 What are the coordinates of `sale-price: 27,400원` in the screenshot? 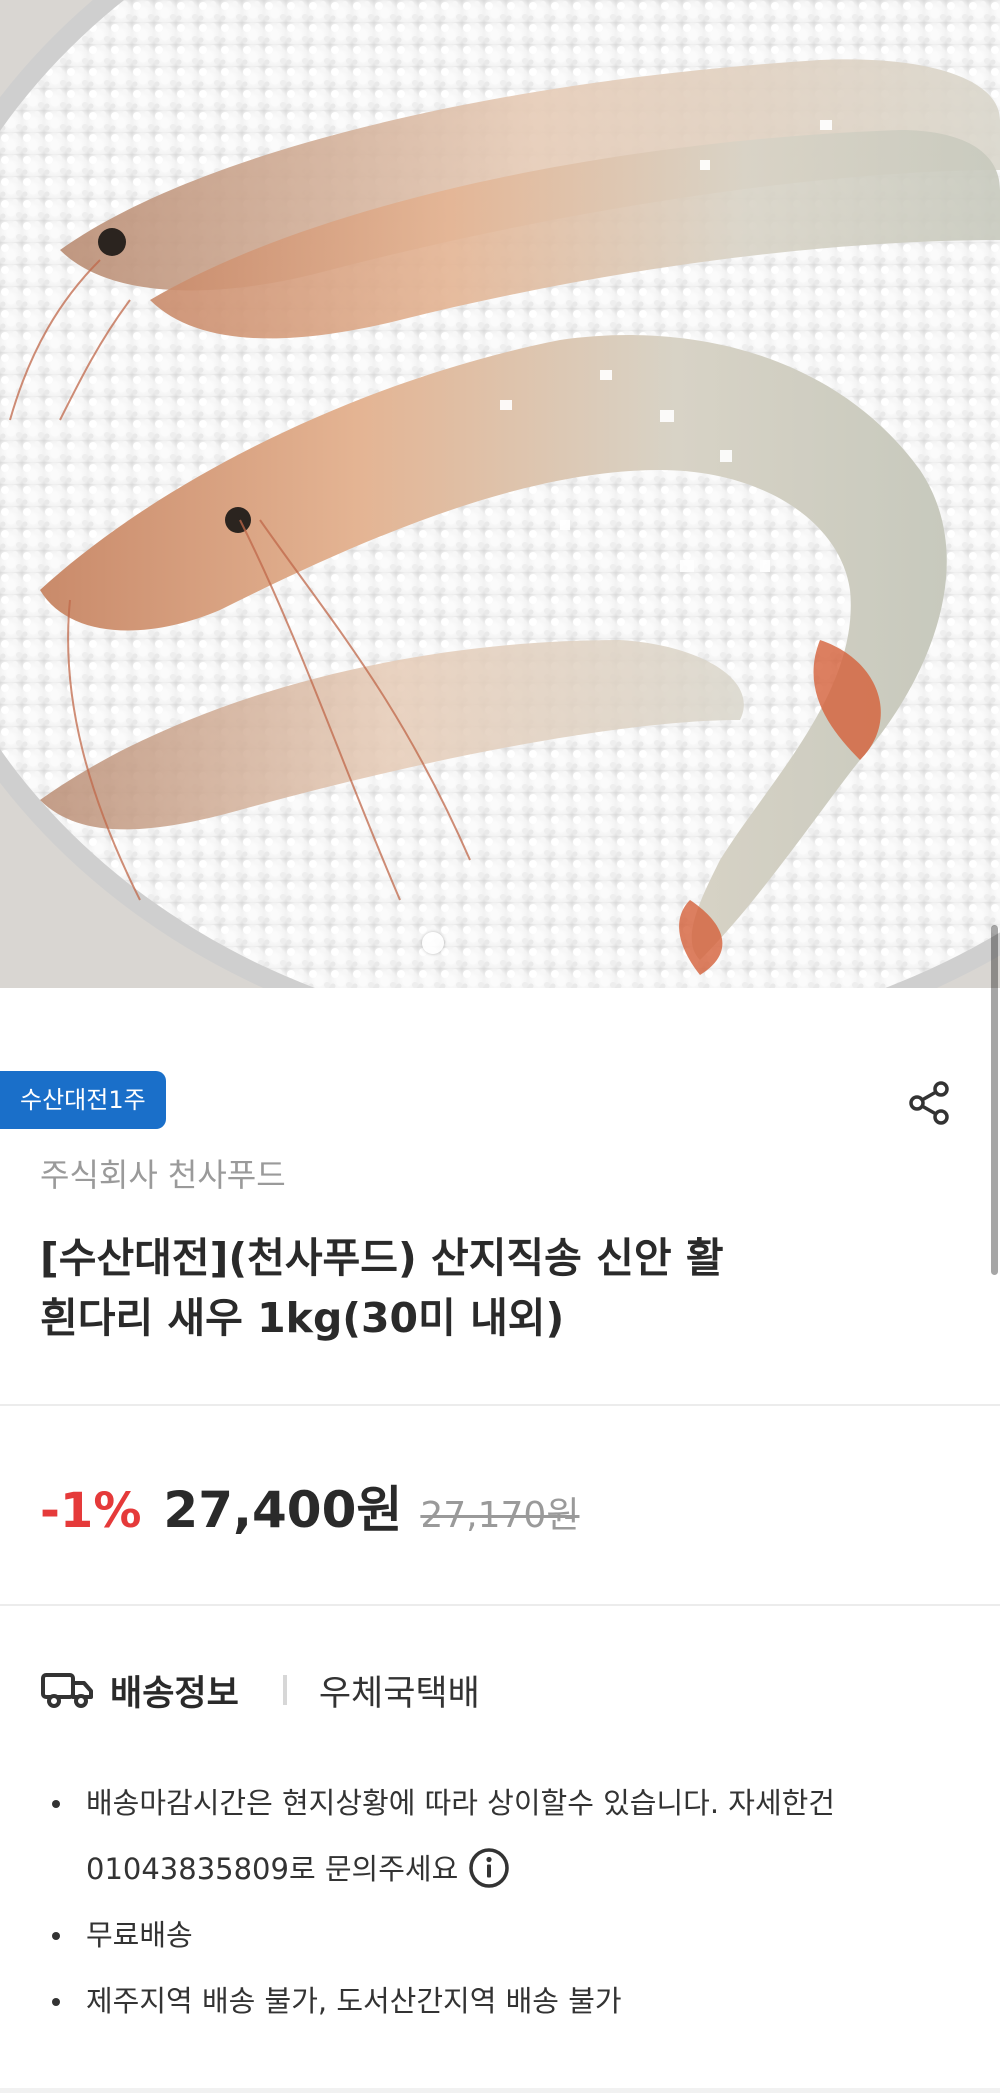 It's located at (283, 1510).